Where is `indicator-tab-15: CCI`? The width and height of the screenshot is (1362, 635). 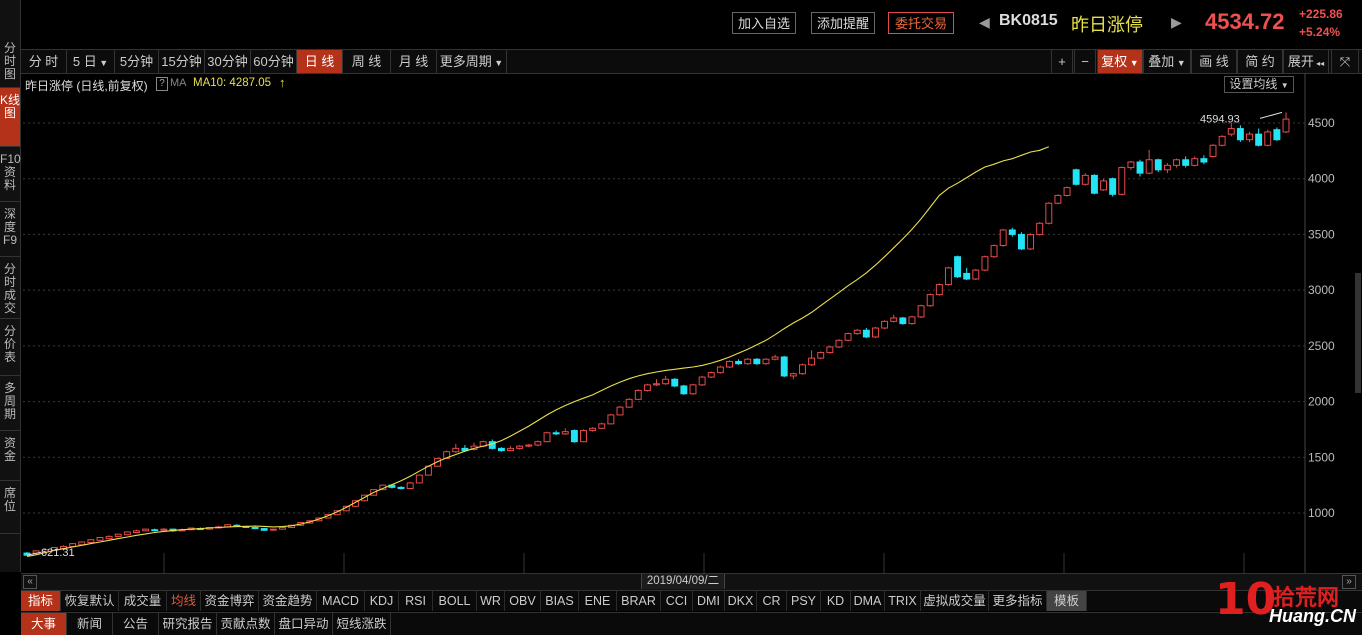
indicator-tab-15: CCI is located at coordinates (677, 601).